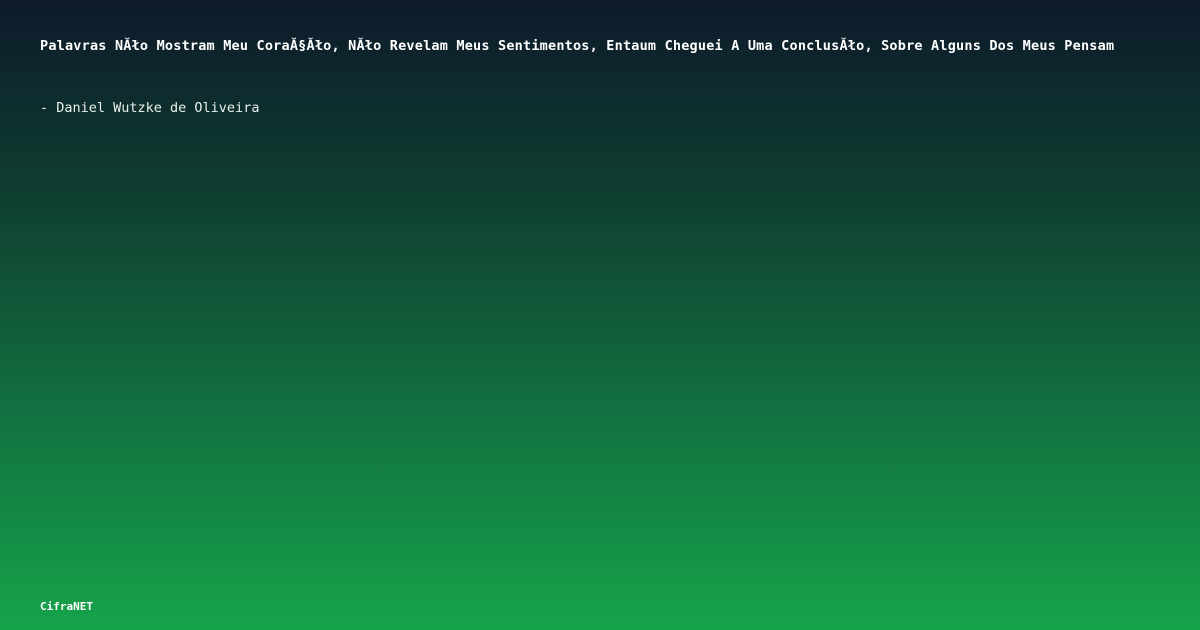 The height and width of the screenshot is (630, 1200). Describe the element at coordinates (150, 108) in the screenshot. I see `quote-author: - Daniel Wutzke de Oliveira` at that location.